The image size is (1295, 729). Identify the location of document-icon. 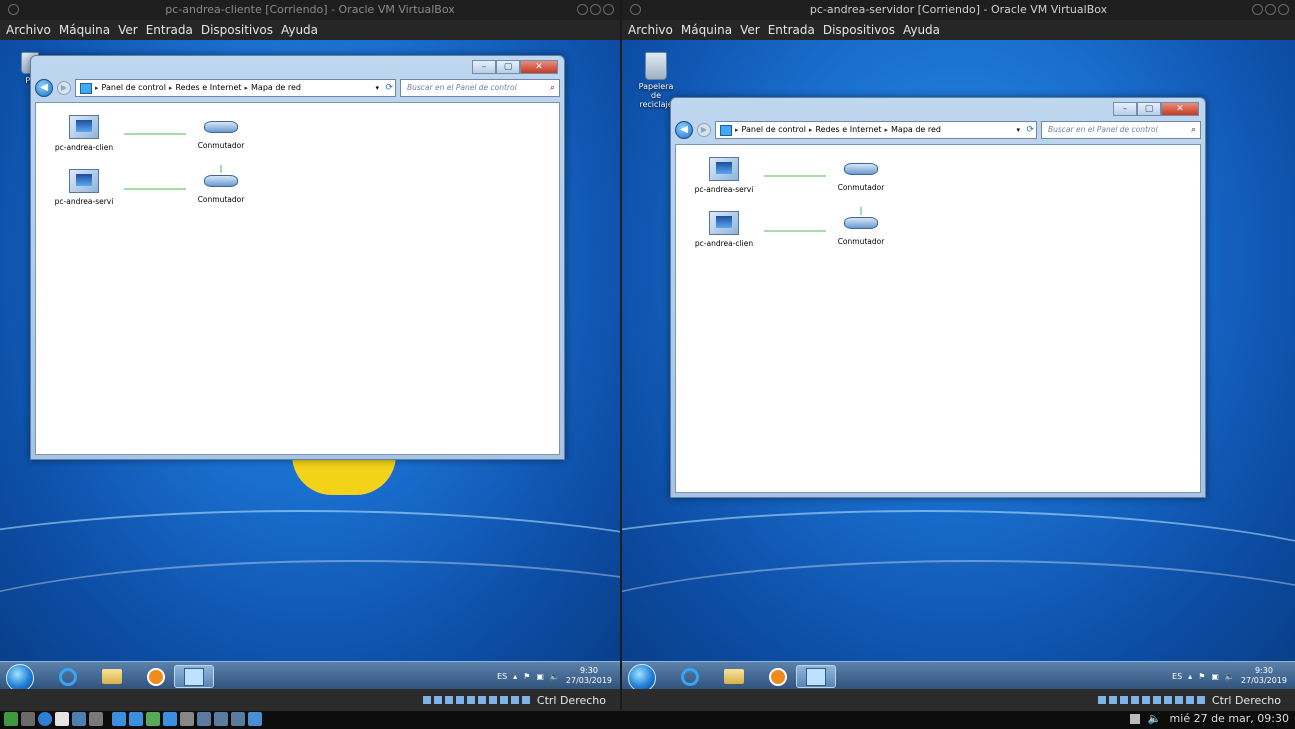
(62, 719).